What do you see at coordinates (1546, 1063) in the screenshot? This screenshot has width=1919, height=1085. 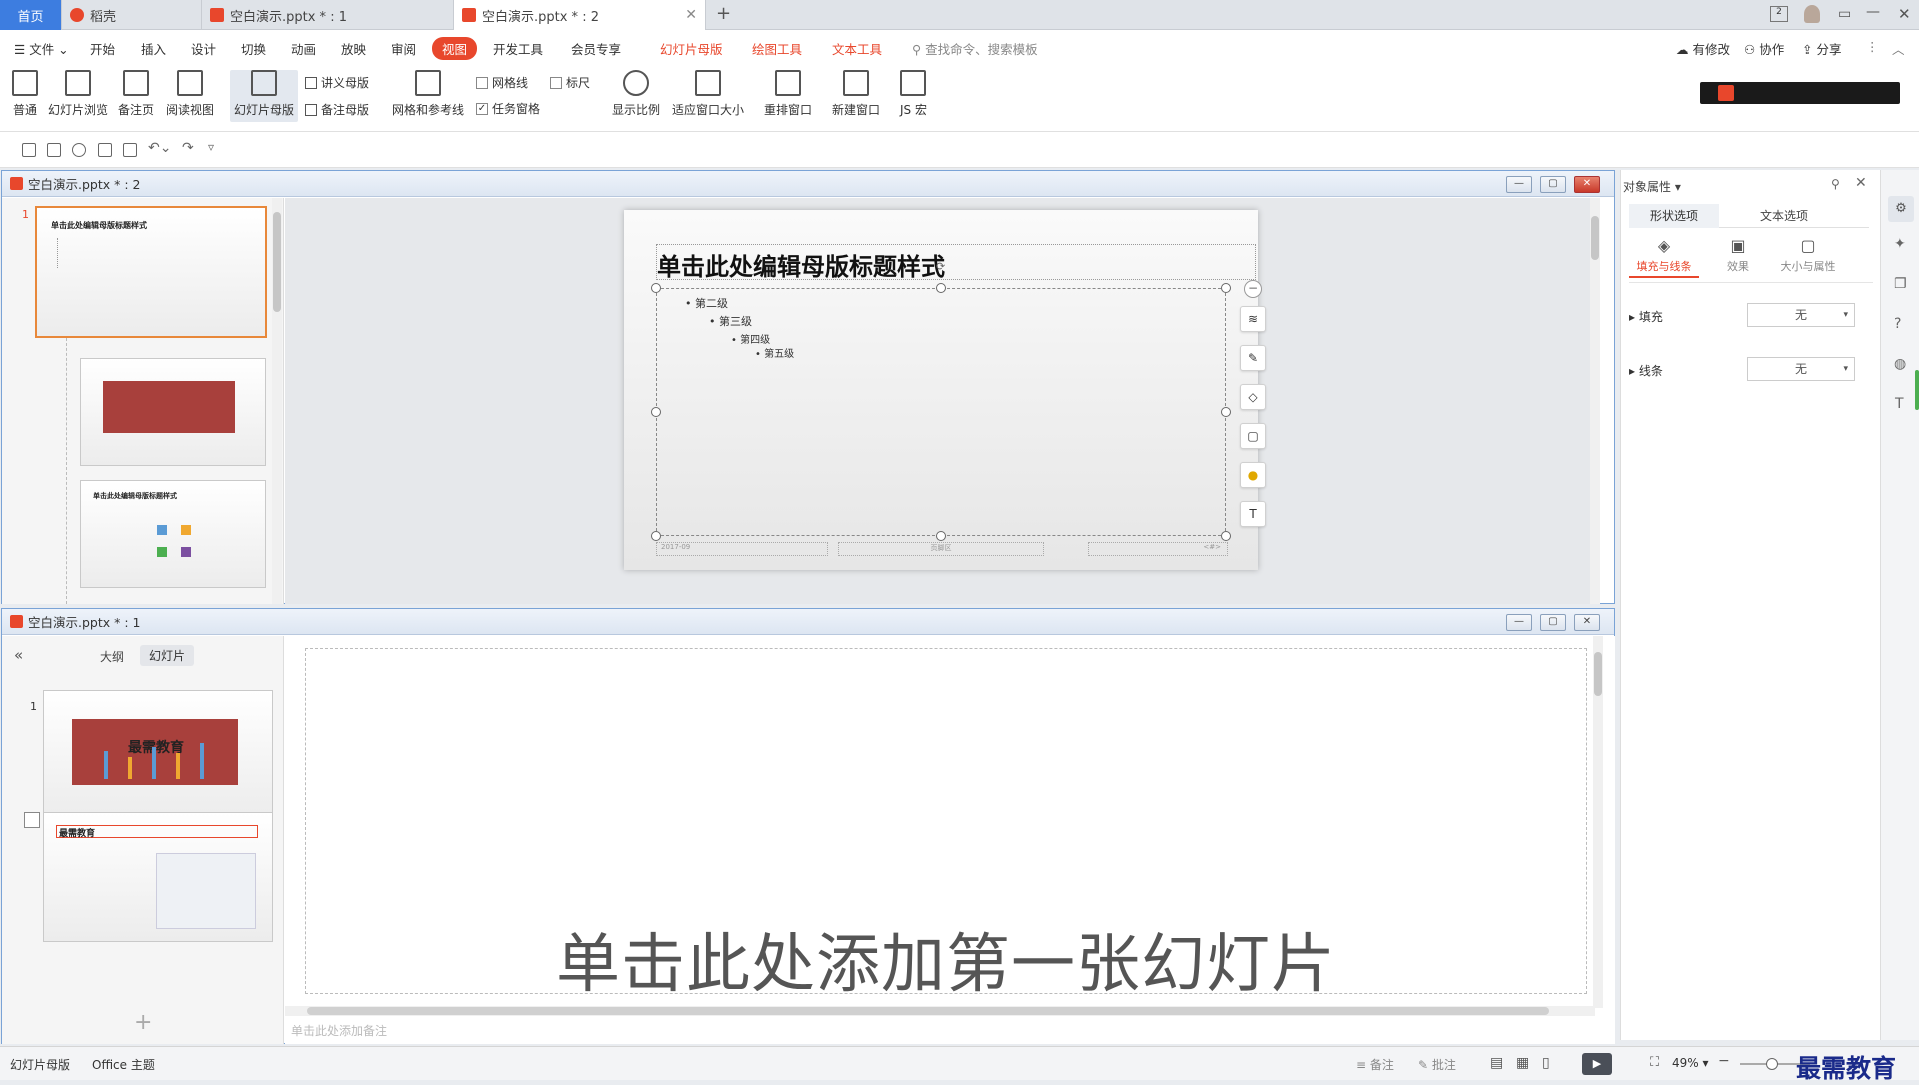 I see `reading-view-icon: ▯` at bounding box center [1546, 1063].